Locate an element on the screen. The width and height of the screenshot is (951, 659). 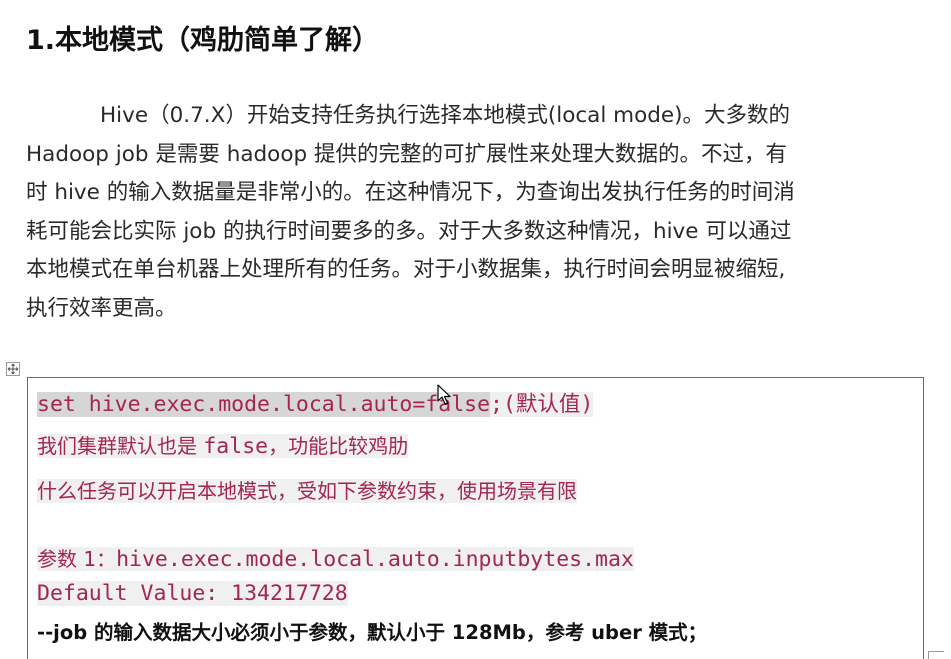
move-anchor-icon is located at coordinates (13, 369).